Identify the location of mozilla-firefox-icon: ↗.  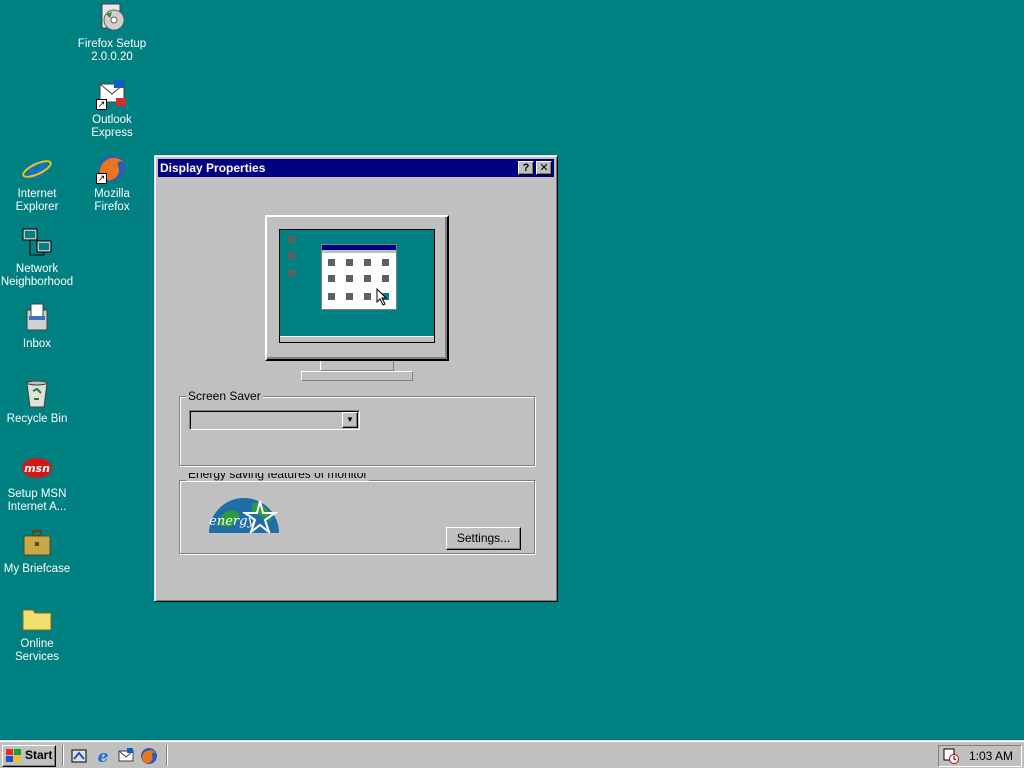
(112, 168).